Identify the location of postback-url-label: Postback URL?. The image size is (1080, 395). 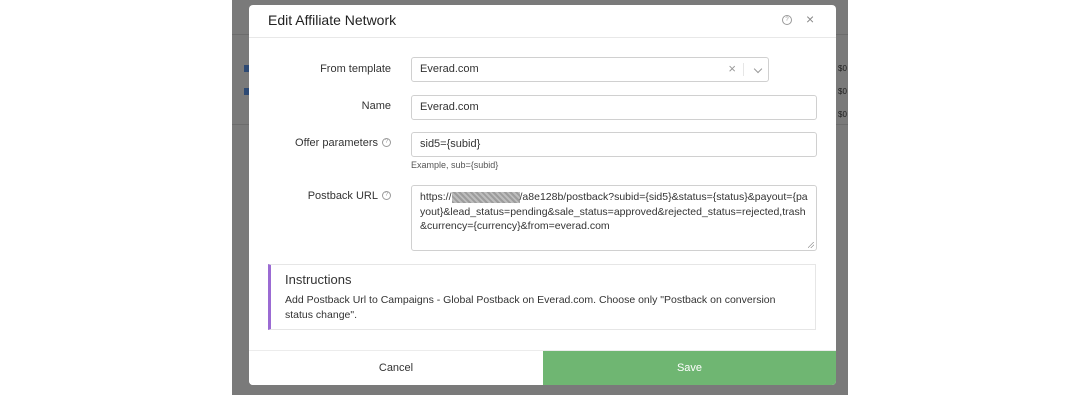
(349, 196).